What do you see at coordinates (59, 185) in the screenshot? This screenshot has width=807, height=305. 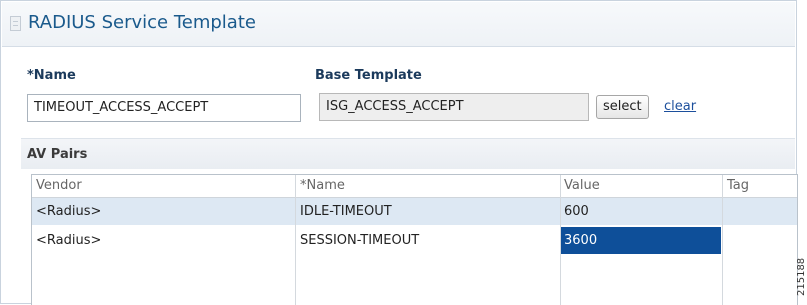 I see `column-header-vendor: Vendor` at bounding box center [59, 185].